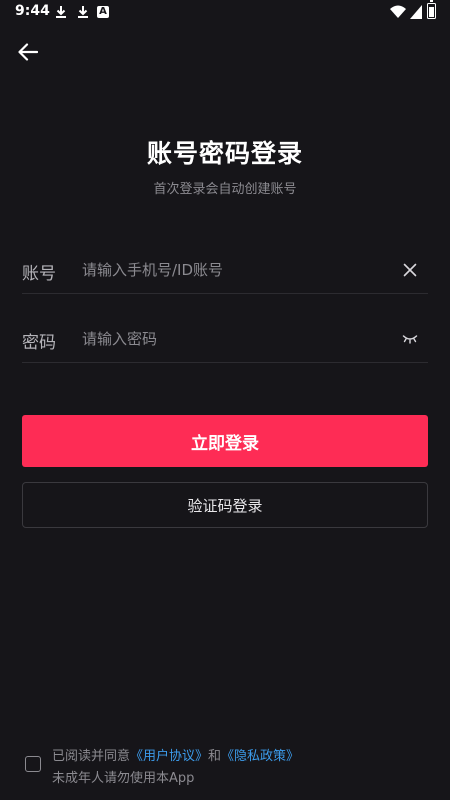 This screenshot has height=800, width=450. Describe the element at coordinates (225, 13) in the screenshot. I see `status-bar: 9:44 A` at that location.